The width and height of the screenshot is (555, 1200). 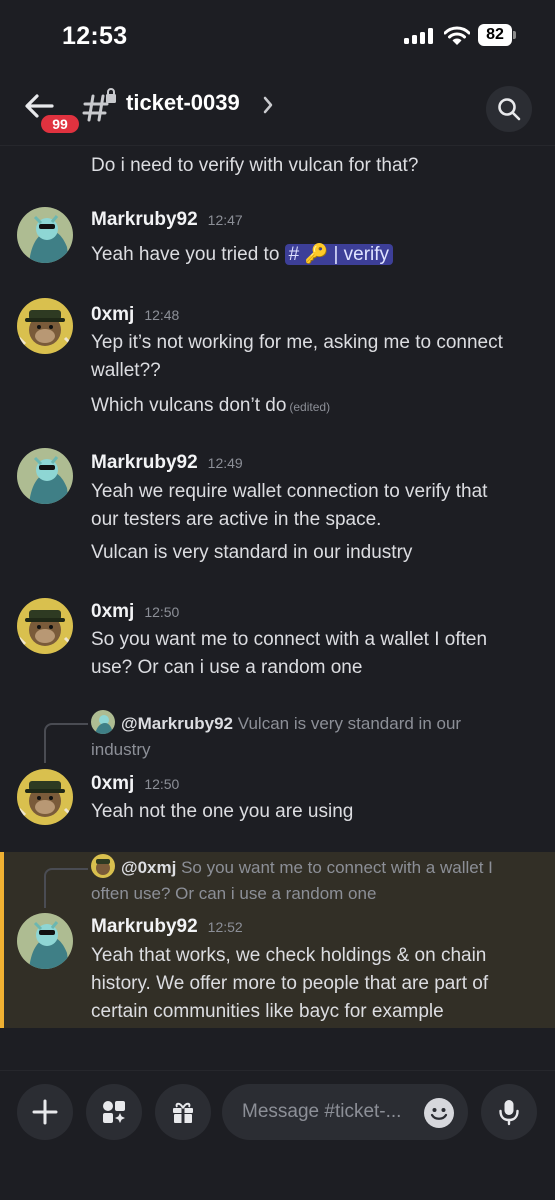 What do you see at coordinates (277, 1135) in the screenshot?
I see `message-composer` at bounding box center [277, 1135].